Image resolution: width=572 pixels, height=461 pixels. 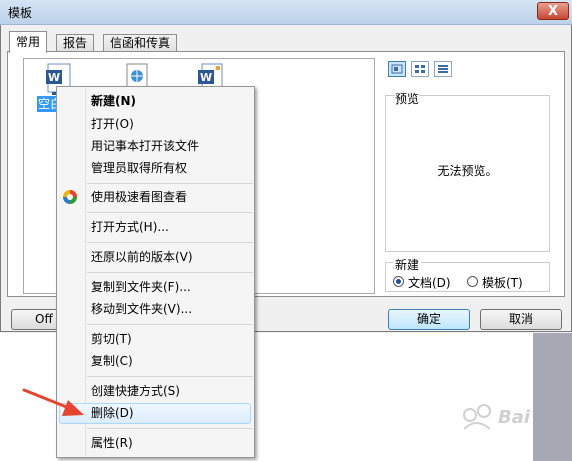 I want to click on details-list-icon, so click(x=443, y=69).